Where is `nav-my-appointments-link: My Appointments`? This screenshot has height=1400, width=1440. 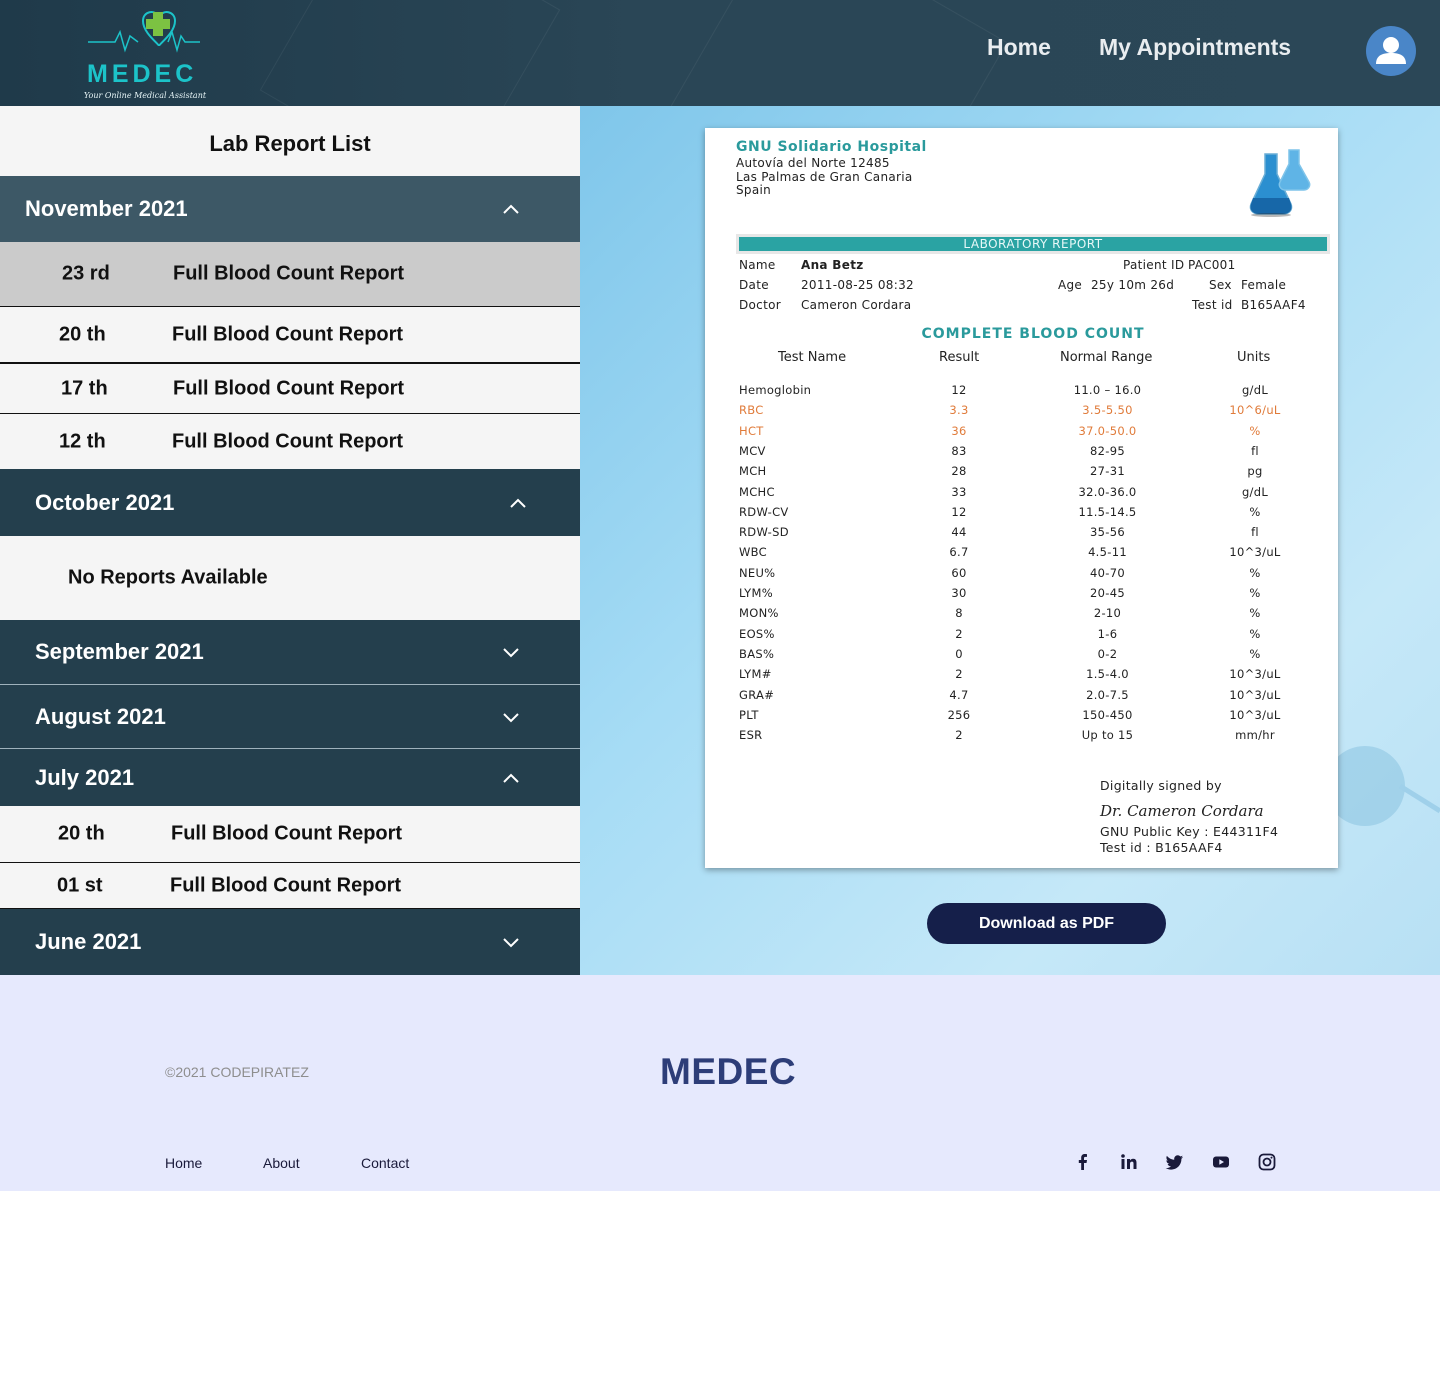
nav-my-appointments-link: My Appointments is located at coordinates (1195, 47).